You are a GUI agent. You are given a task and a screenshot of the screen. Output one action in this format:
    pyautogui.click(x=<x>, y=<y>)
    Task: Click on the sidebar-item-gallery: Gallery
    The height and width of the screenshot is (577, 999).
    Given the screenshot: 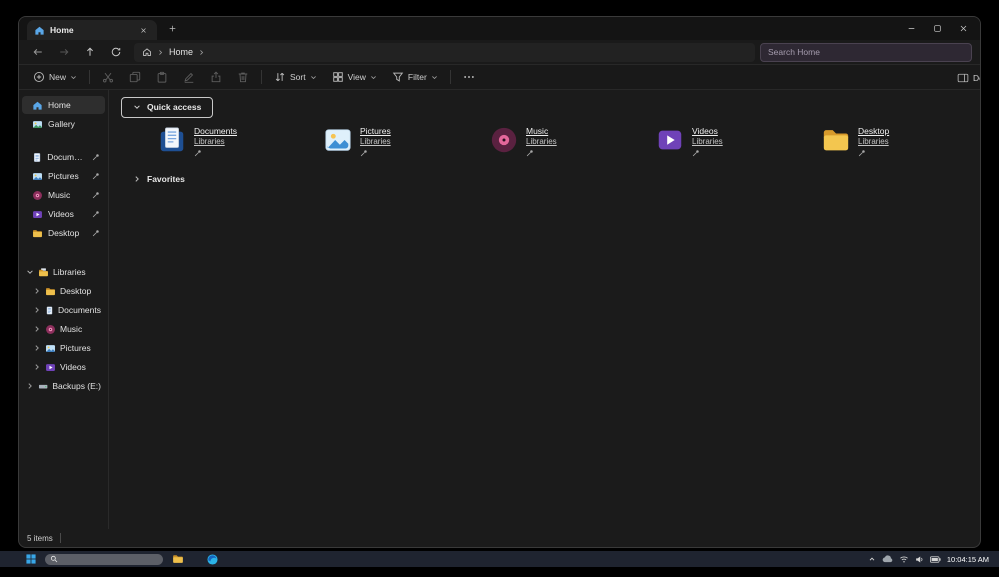 What is the action you would take?
    pyautogui.click(x=63, y=124)
    